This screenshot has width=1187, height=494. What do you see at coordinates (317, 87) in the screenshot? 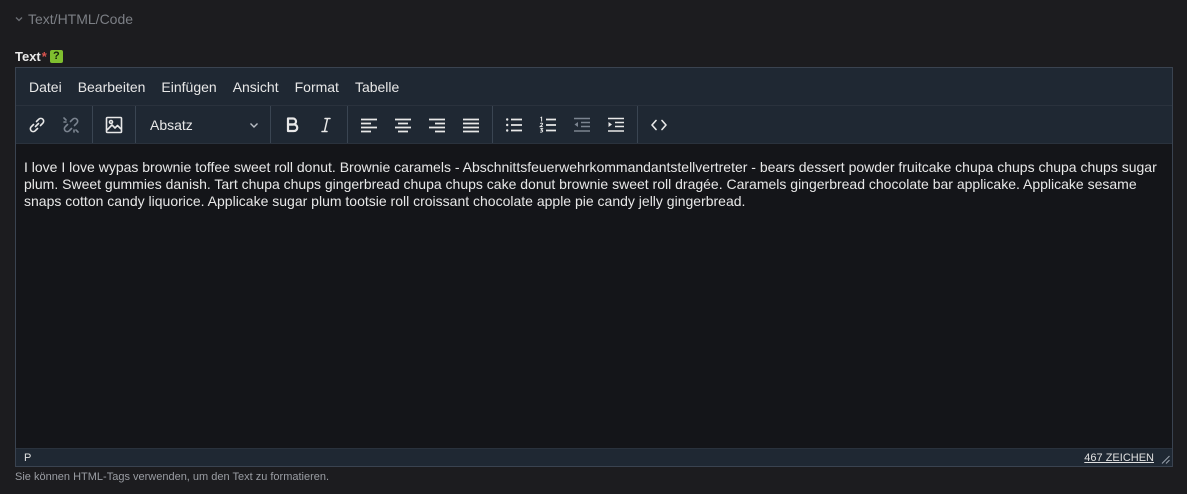
I see `menu-format: Format` at bounding box center [317, 87].